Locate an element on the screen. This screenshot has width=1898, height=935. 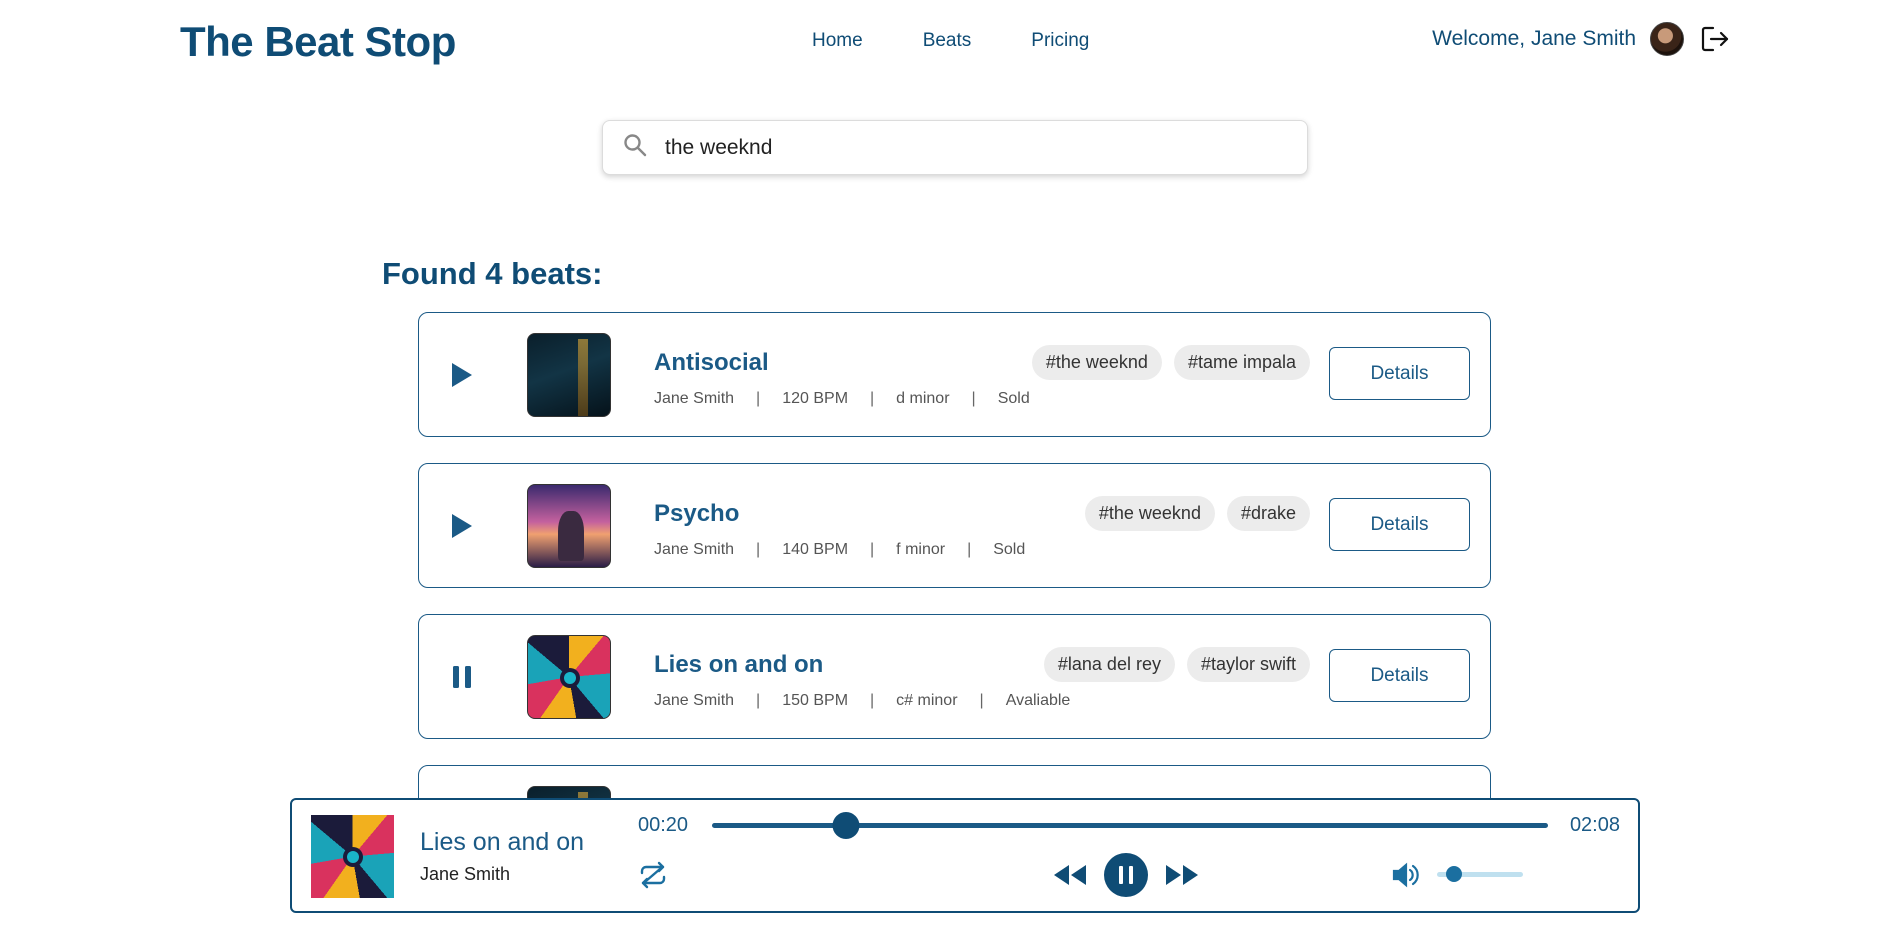
beat-bpm: 120 BPM is located at coordinates (815, 398).